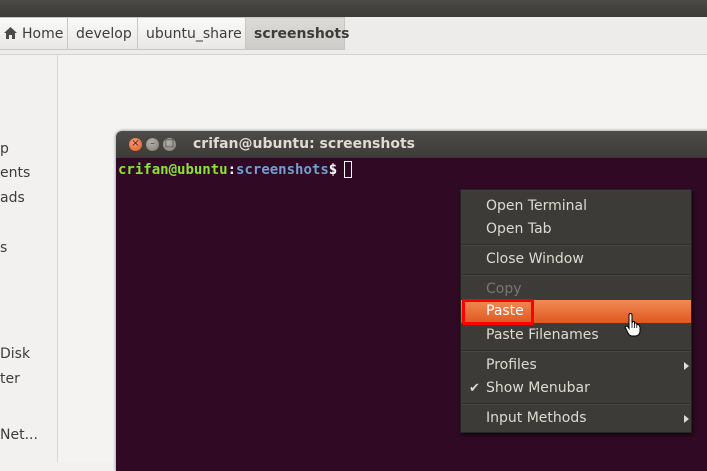 Image resolution: width=707 pixels, height=471 pixels. I want to click on breadcrumb-develop-label: develop, so click(104, 34).